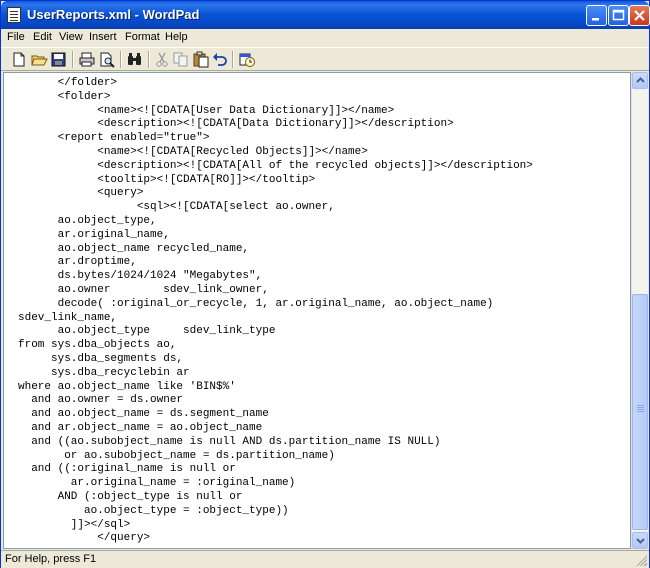  Describe the element at coordinates (107, 59) in the screenshot. I see `print-preview-icon` at that location.